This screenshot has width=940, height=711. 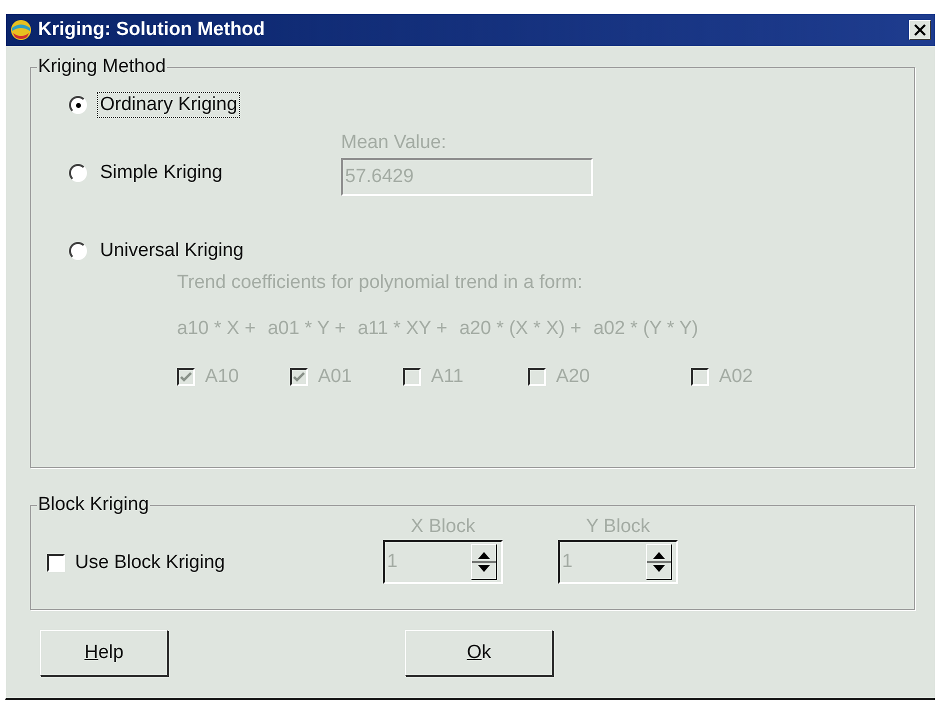 What do you see at coordinates (479, 653) in the screenshot?
I see `dialog-button: Ok` at bounding box center [479, 653].